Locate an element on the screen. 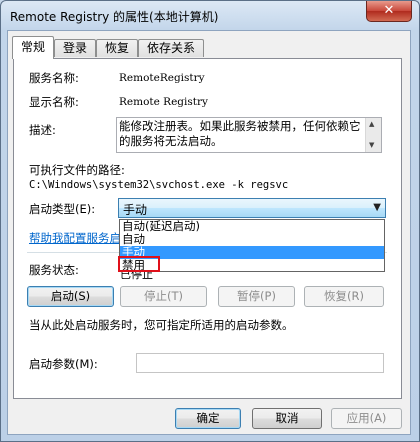 The height and width of the screenshot is (442, 420). stop-service-button: 停止(T) is located at coordinates (163, 296).